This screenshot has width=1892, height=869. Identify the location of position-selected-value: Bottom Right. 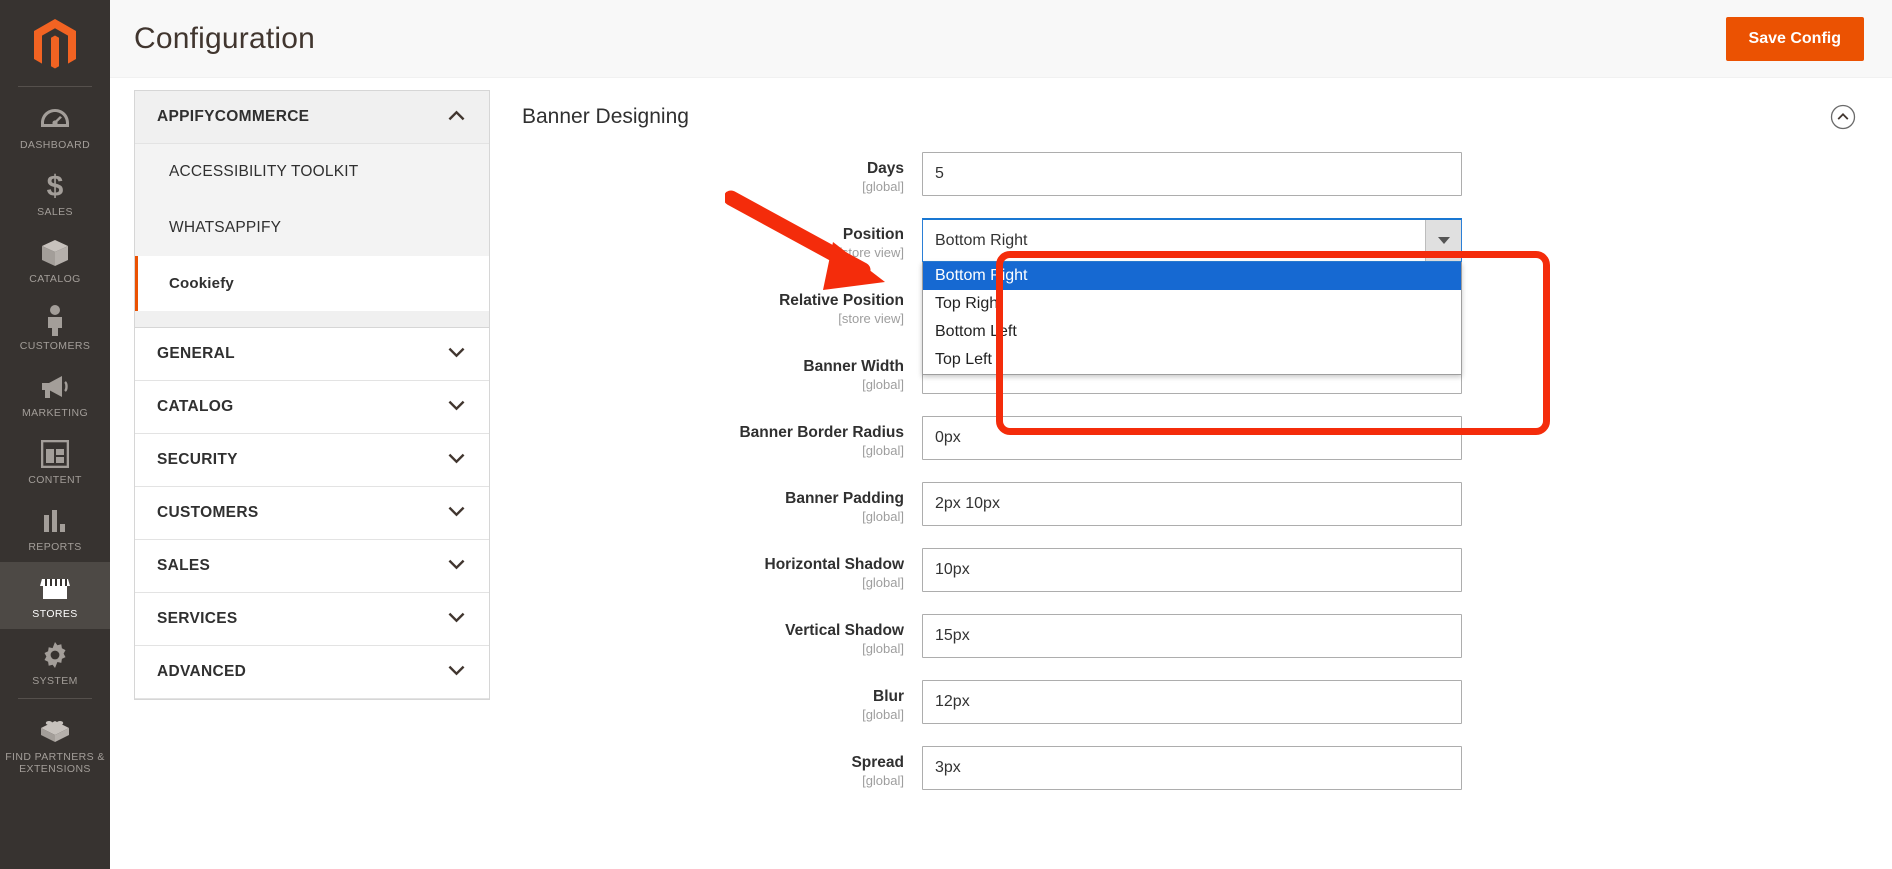
(981, 240).